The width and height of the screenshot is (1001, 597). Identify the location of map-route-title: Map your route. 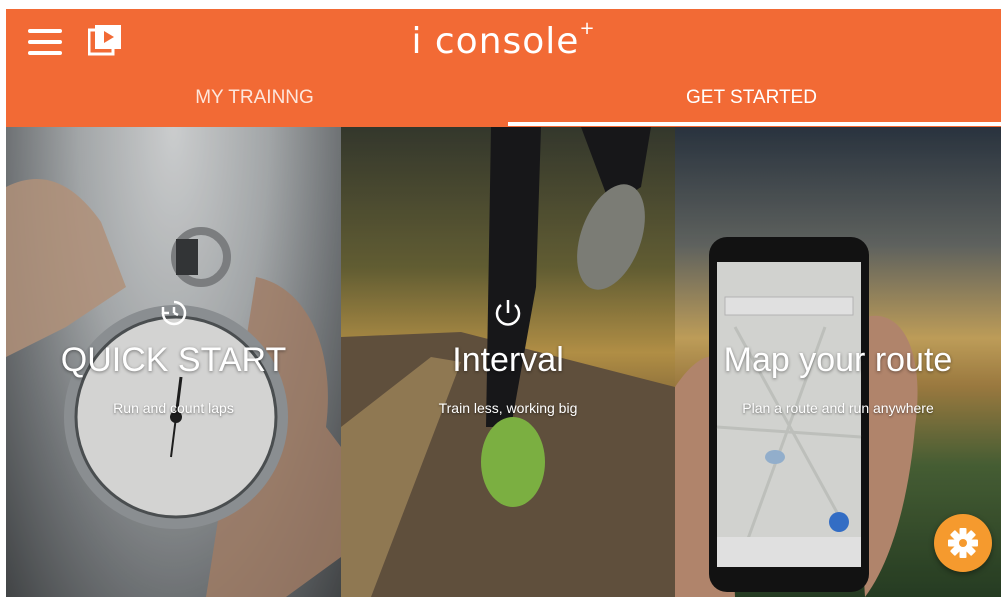
(838, 360).